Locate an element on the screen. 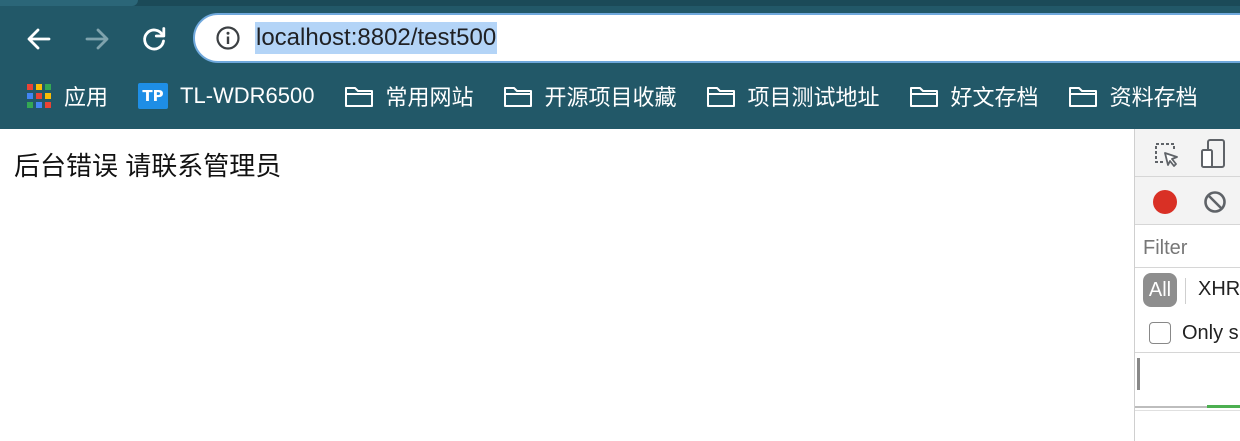  reload-icon is located at coordinates (154, 39).